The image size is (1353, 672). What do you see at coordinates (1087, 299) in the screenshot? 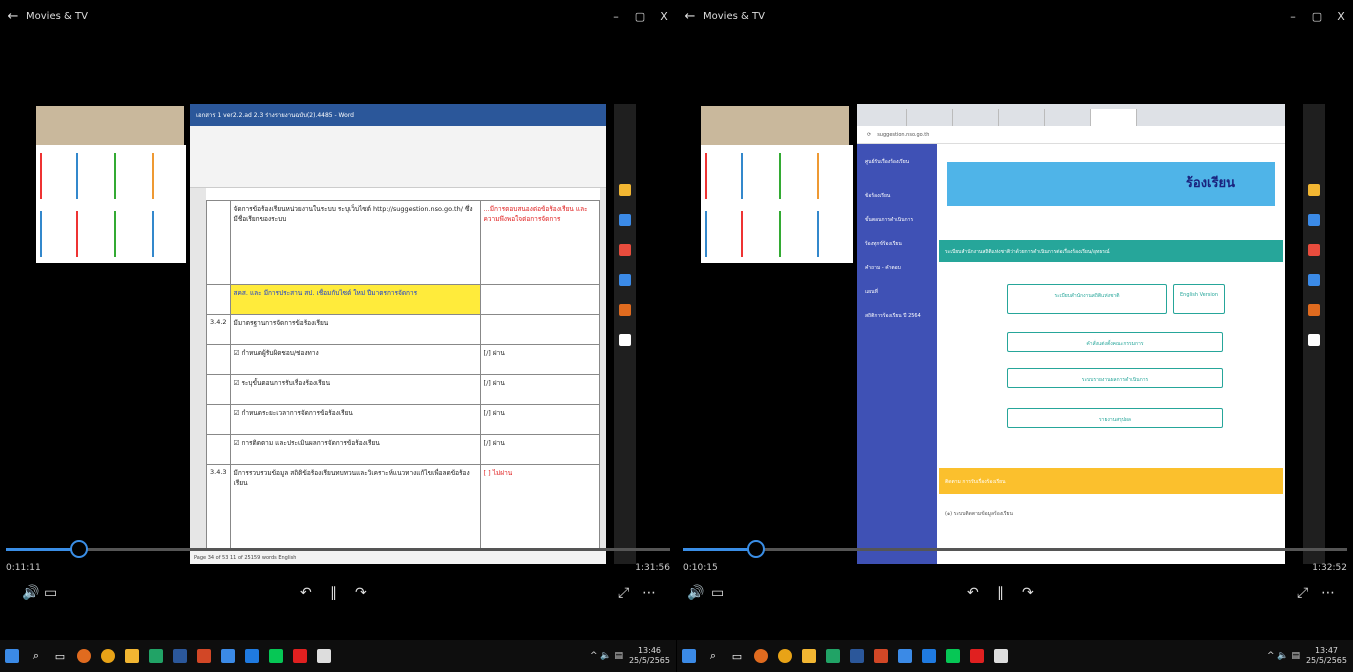
I see `regulation-button: ระเบียบสำนักงานสถิติแห่งชาติ` at bounding box center [1087, 299].